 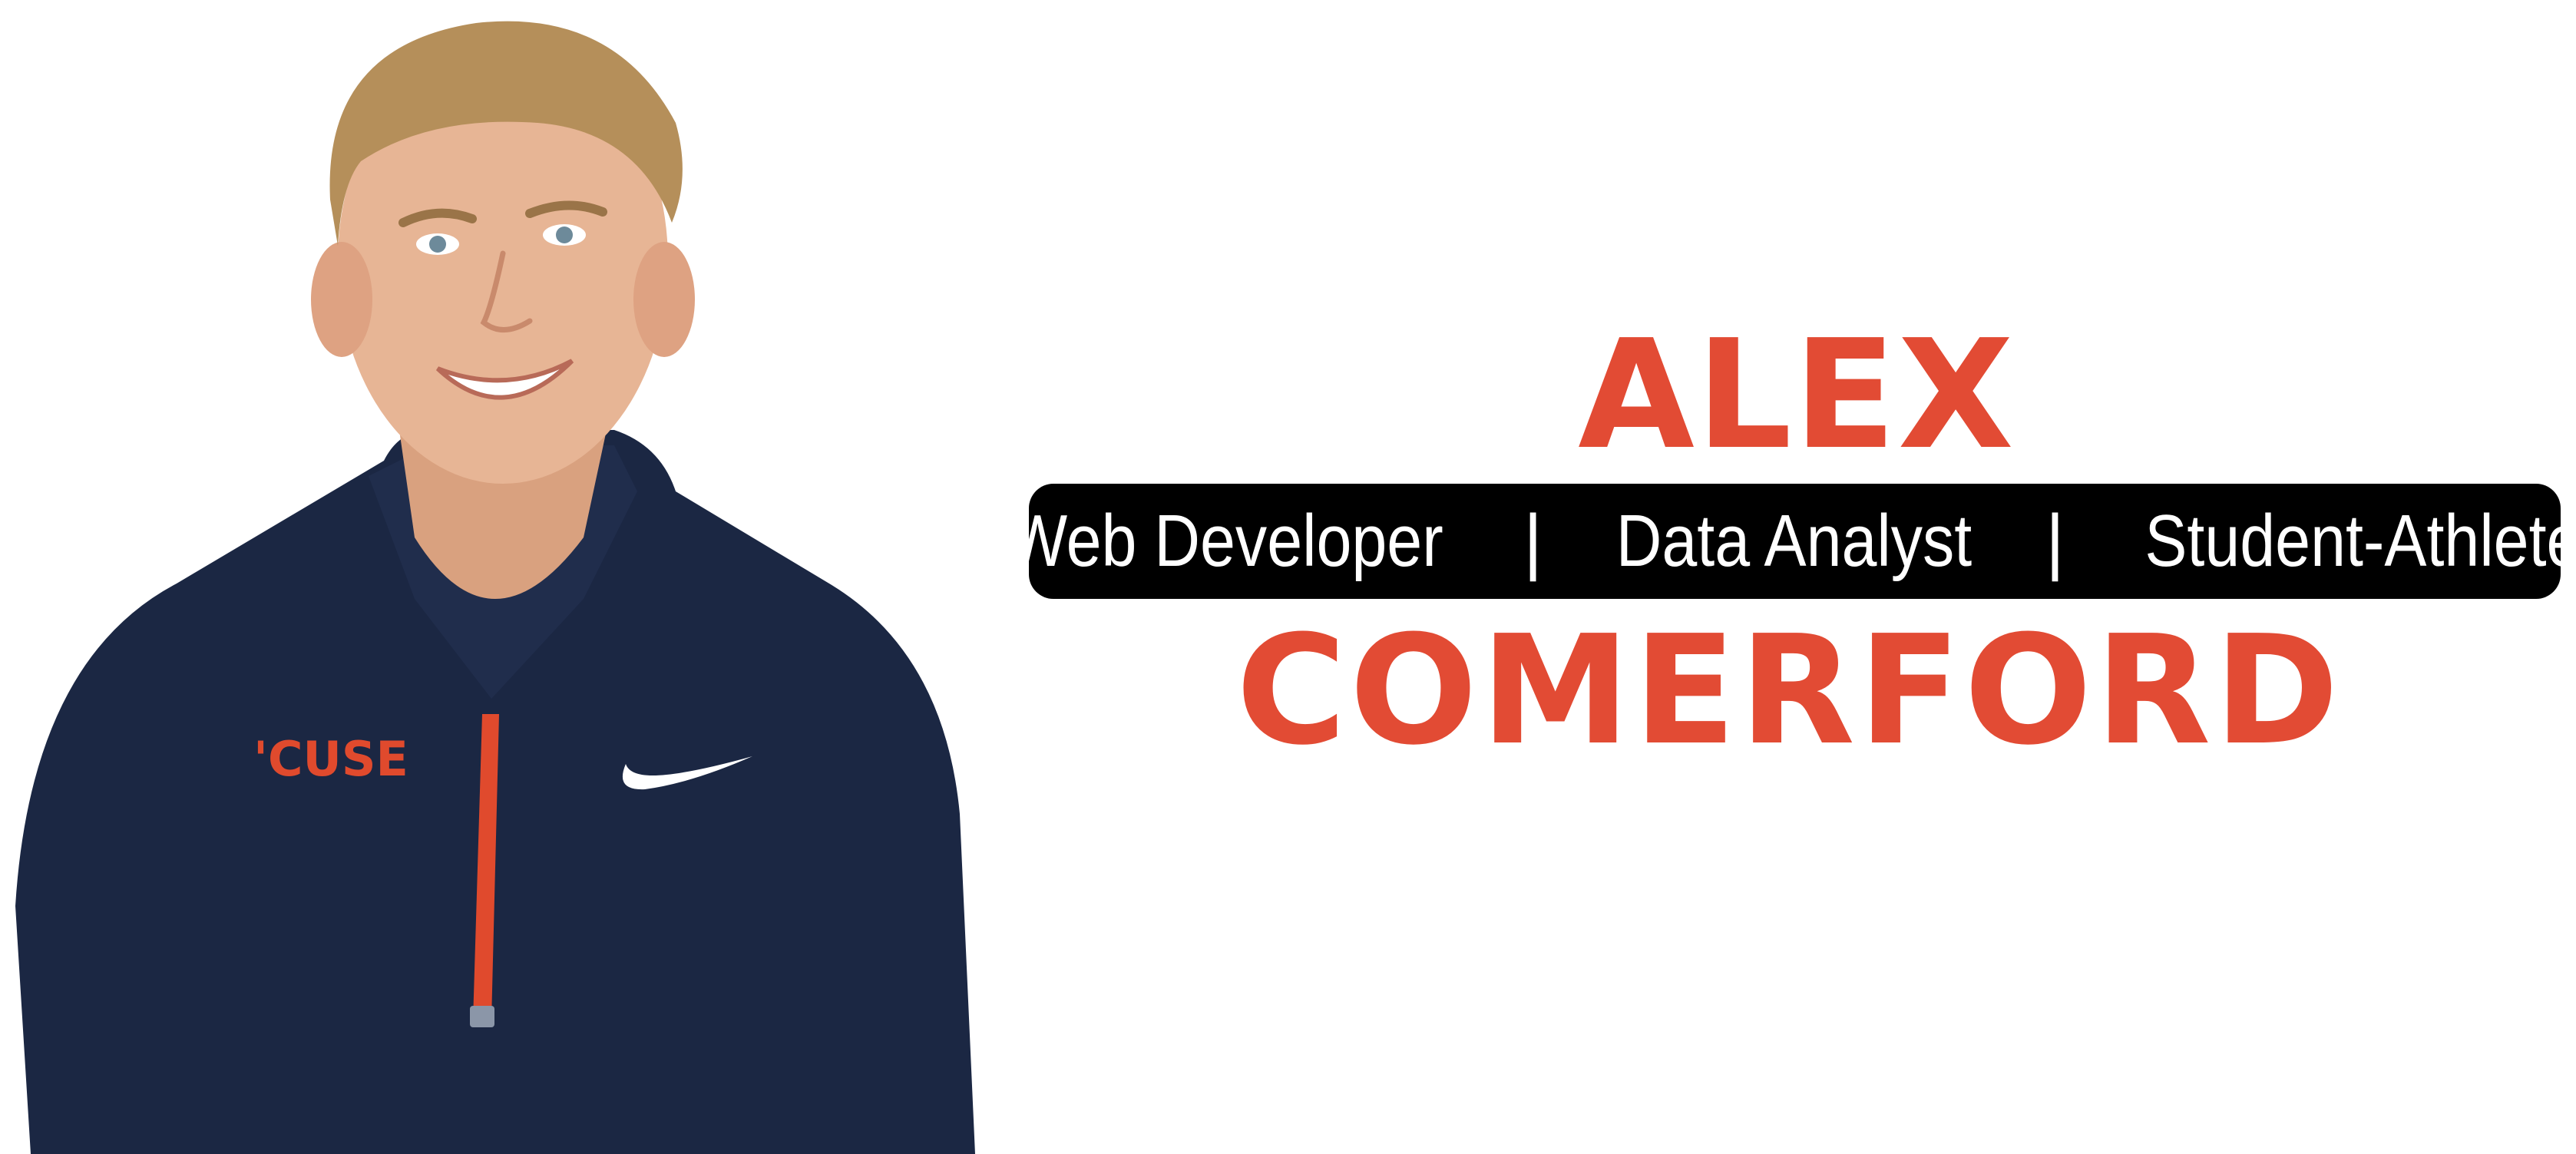 I want to click on role-web-developer: Web Developer, so click(x=1225, y=541).